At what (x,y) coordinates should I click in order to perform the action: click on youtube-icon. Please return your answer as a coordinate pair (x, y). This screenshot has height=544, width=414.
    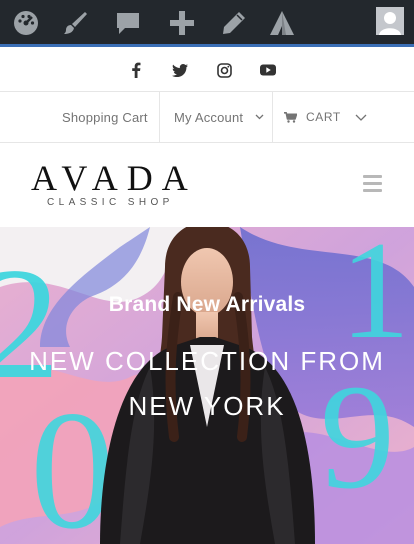
    Looking at the image, I should click on (268, 70).